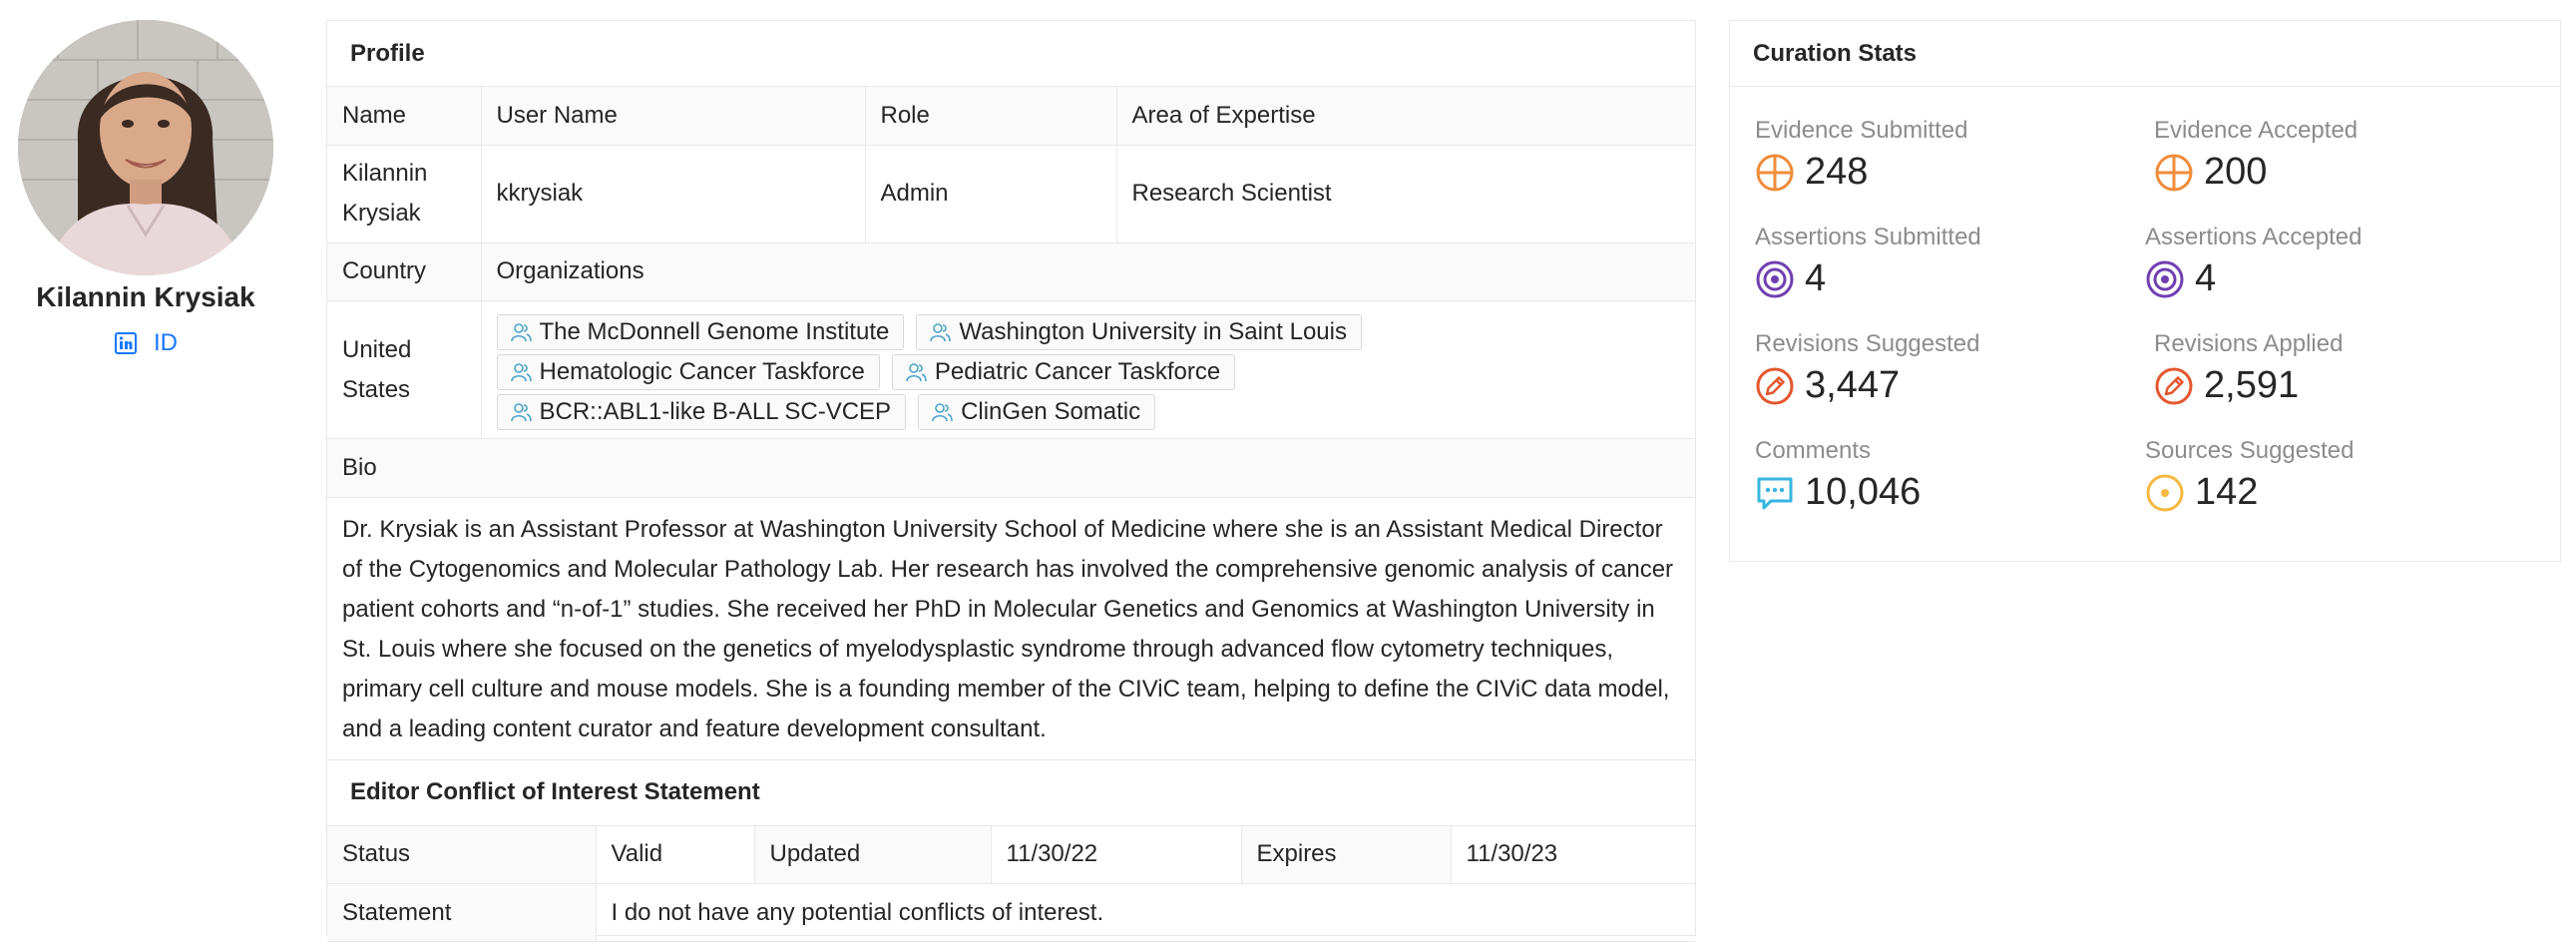  Describe the element at coordinates (714, 331) in the screenshot. I see `org-name: The McDonnell Genome Institute` at that location.